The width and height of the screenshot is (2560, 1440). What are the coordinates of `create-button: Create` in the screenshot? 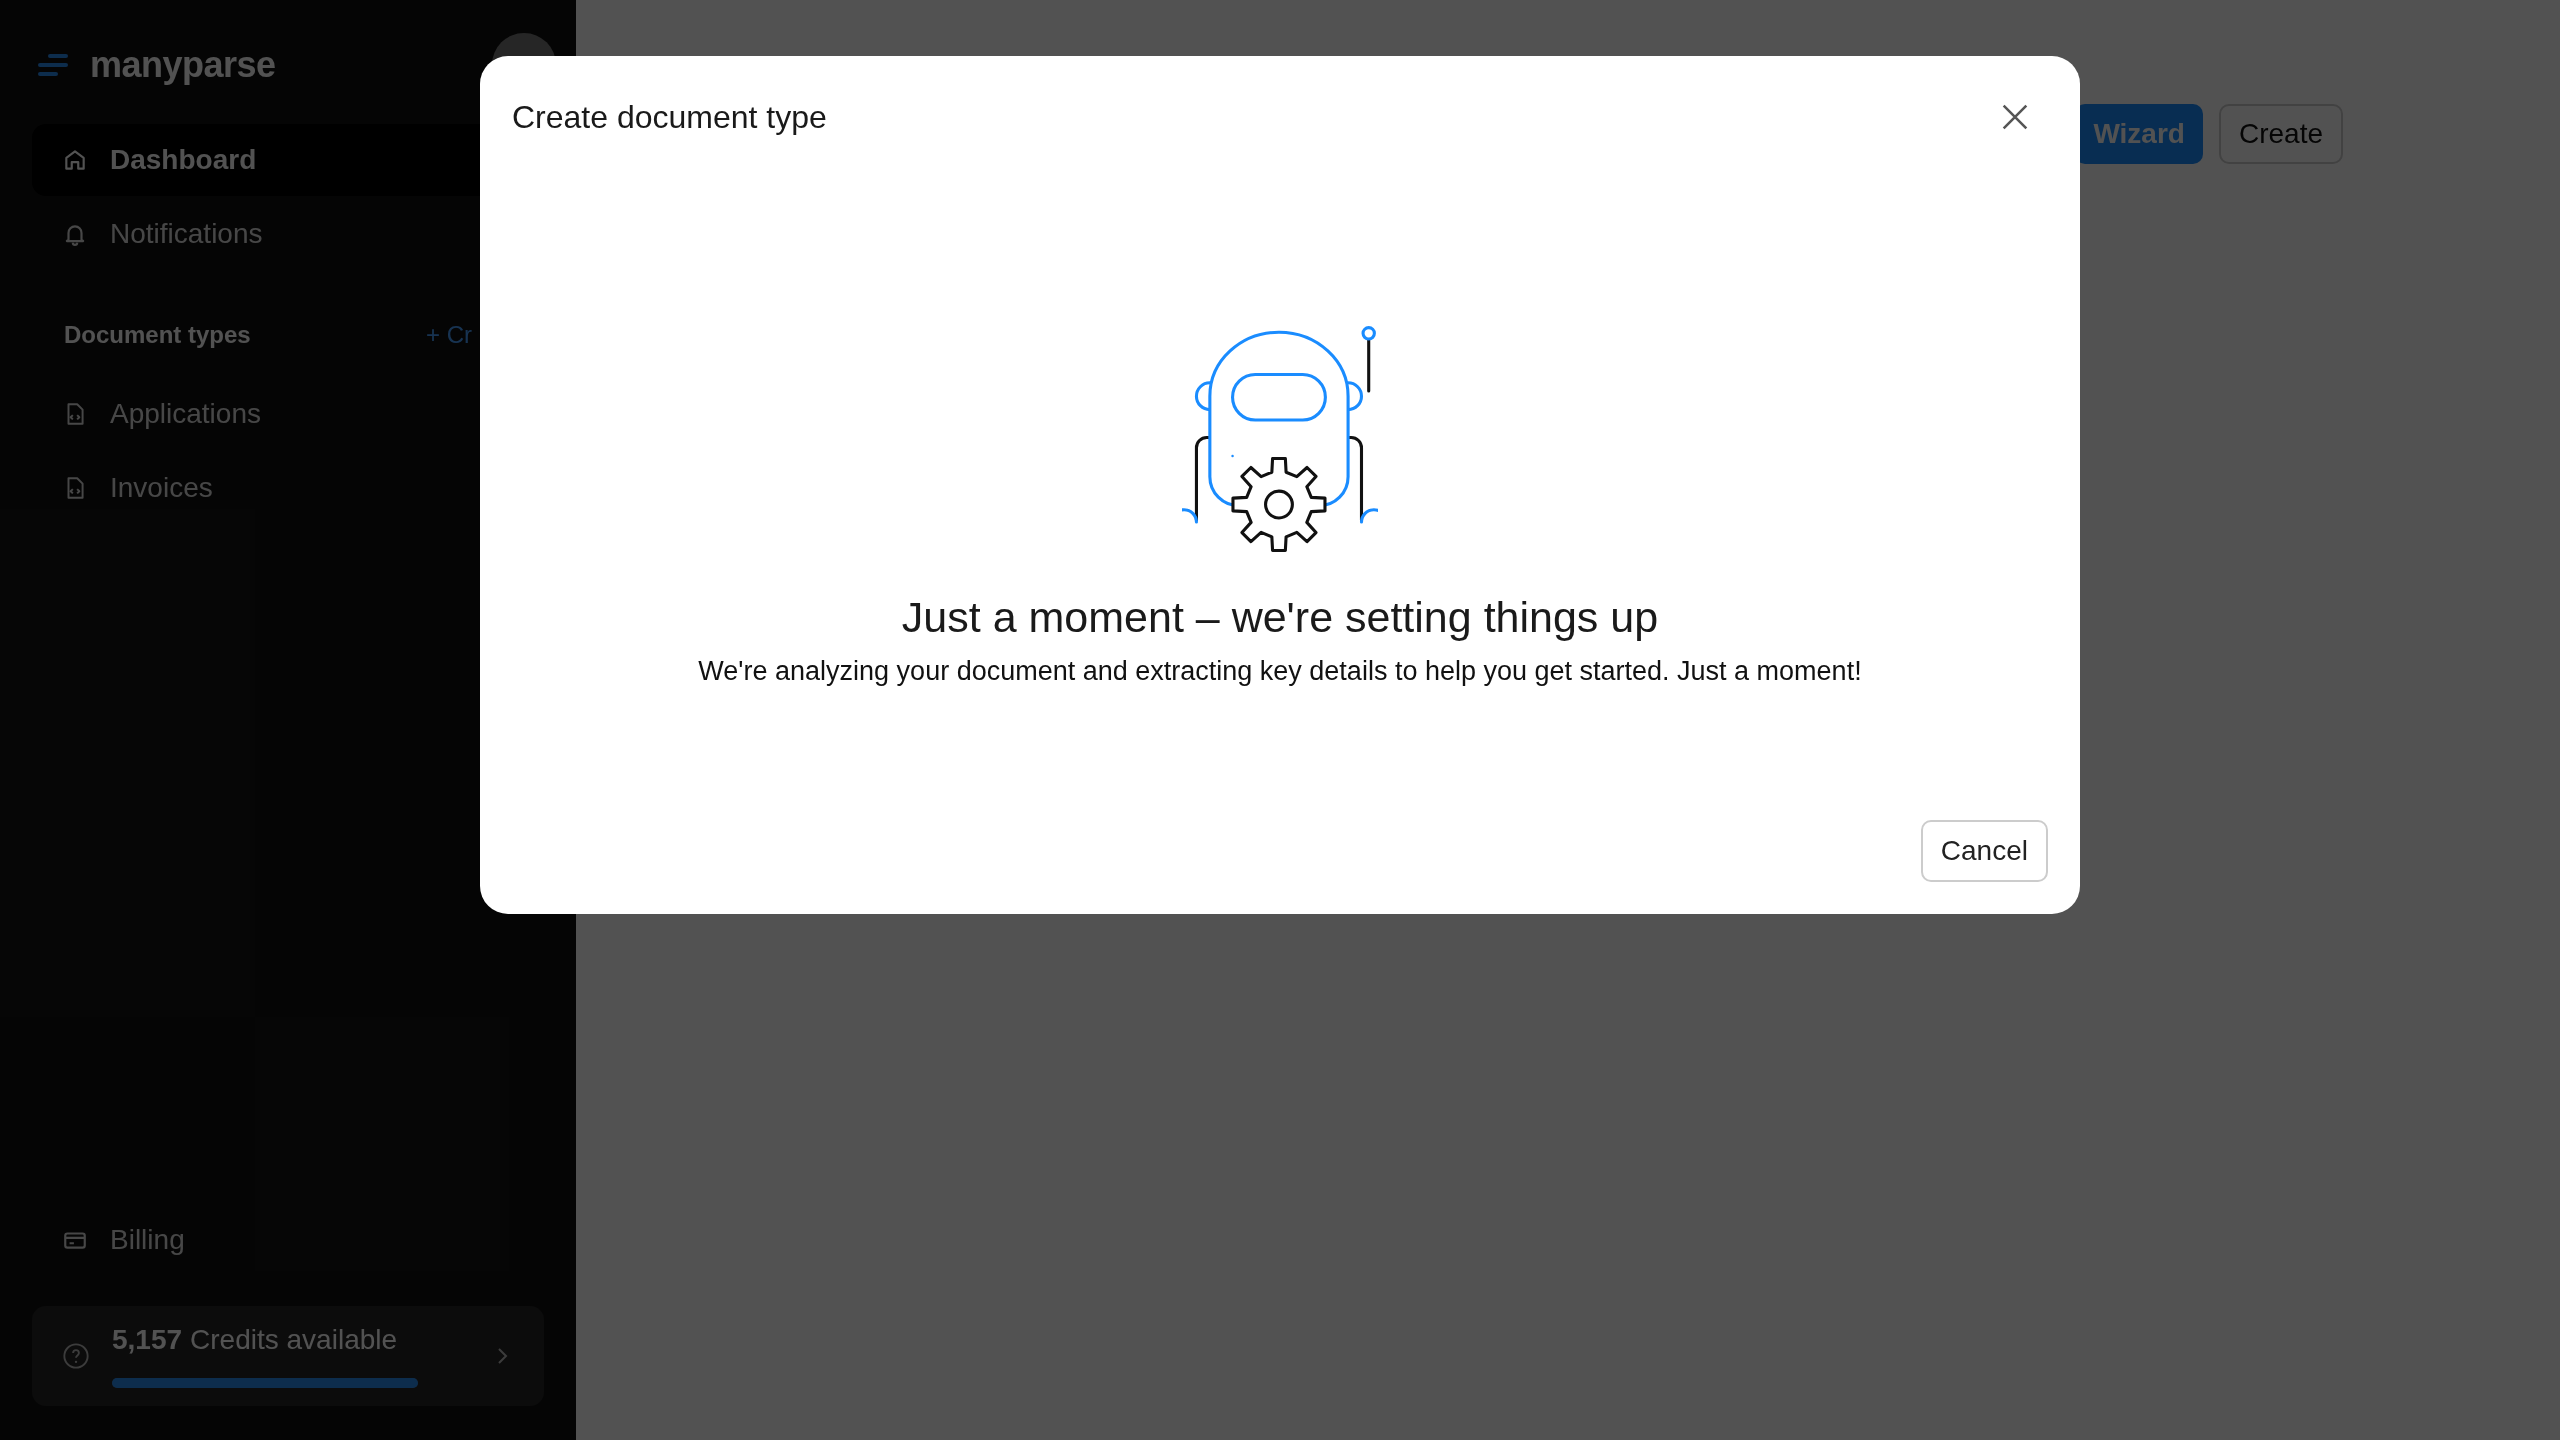 It's located at (2280, 134).